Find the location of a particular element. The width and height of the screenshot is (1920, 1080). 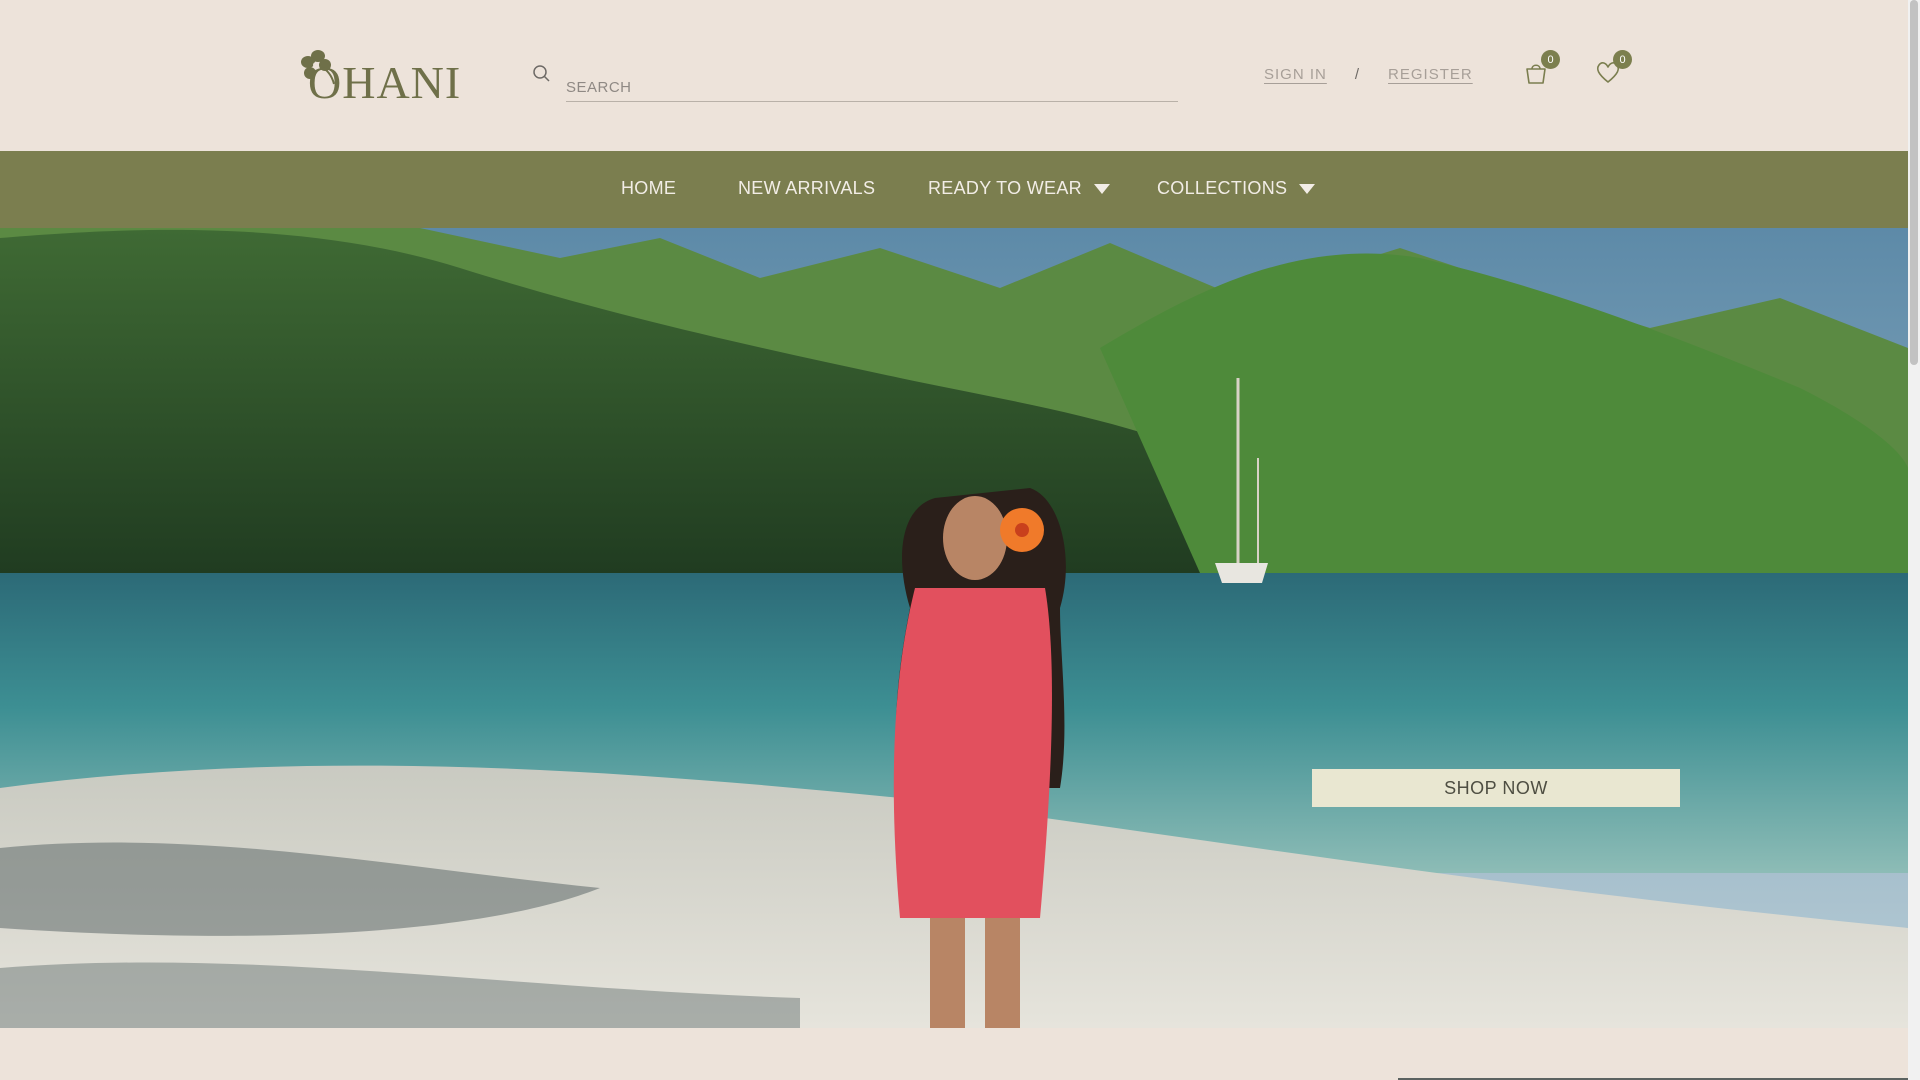

sign-in-link: SIGN IN is located at coordinates (1295, 74).